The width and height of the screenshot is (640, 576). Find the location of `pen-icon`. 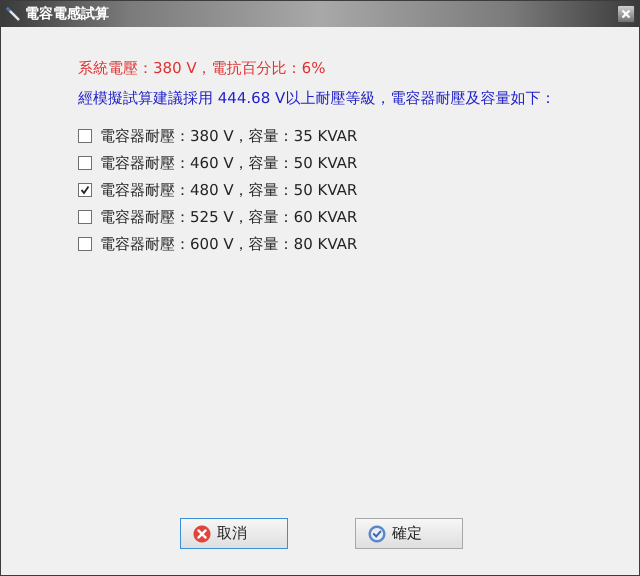

pen-icon is located at coordinates (13, 14).